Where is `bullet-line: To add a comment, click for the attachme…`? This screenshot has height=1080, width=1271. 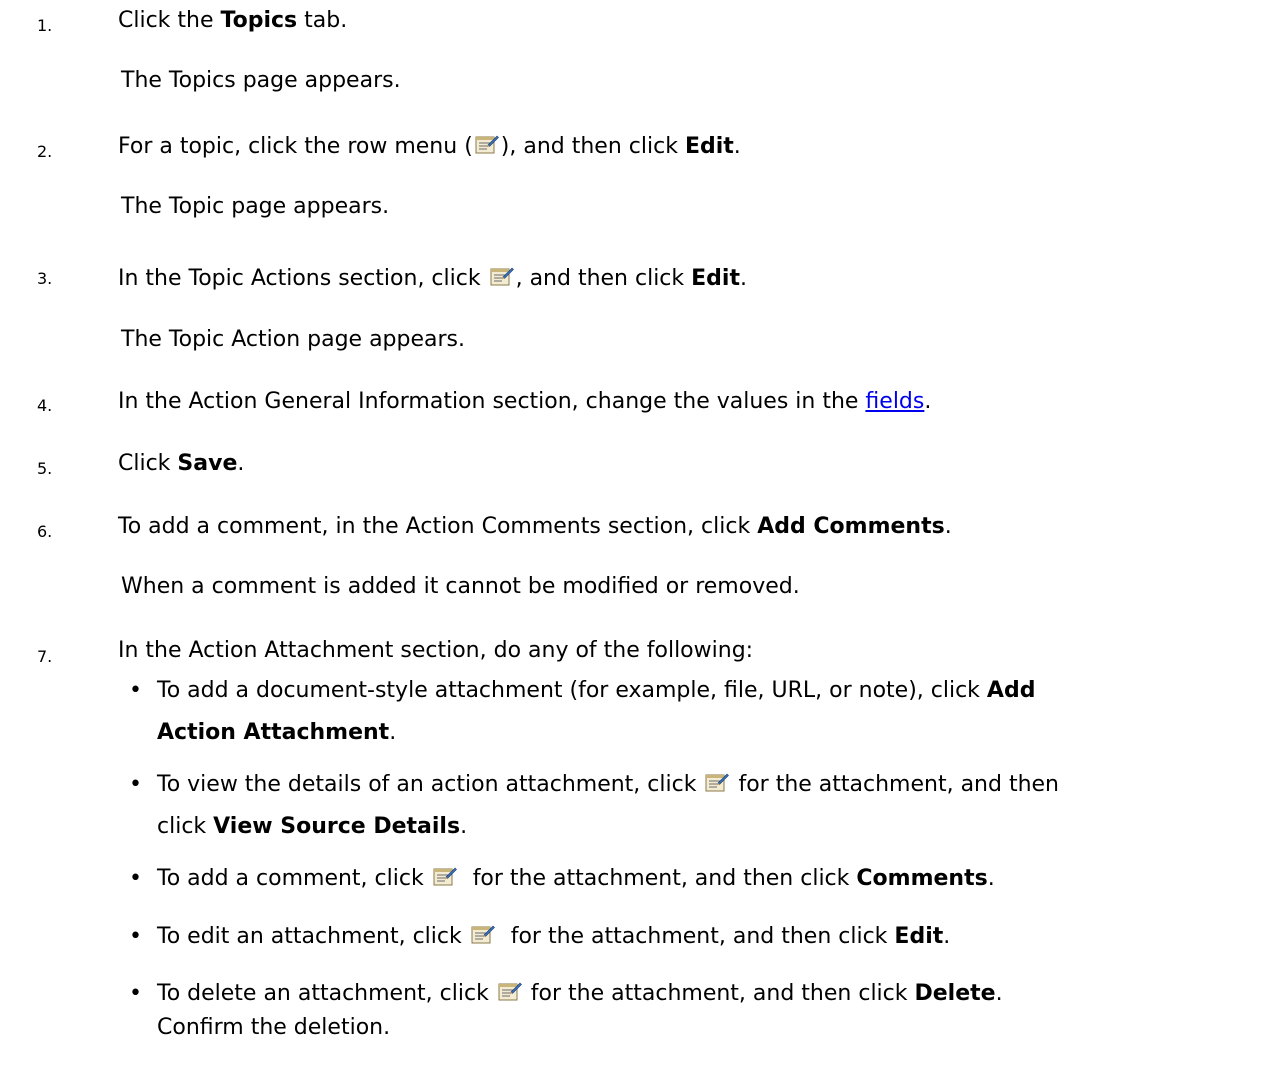 bullet-line: To add a comment, click for the attachme… is located at coordinates (576, 885).